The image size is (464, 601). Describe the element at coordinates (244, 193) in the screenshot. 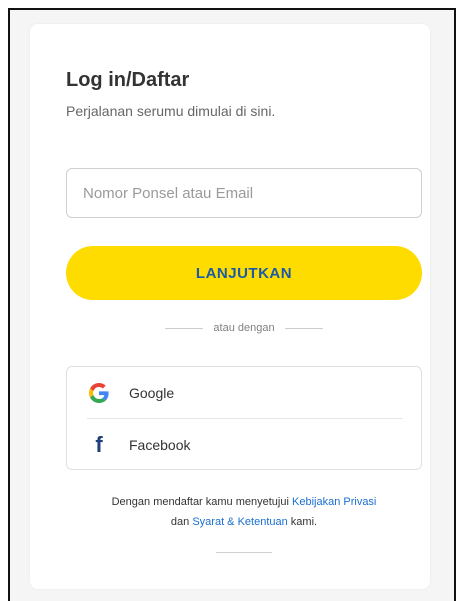

I see `phone-email-input` at that location.